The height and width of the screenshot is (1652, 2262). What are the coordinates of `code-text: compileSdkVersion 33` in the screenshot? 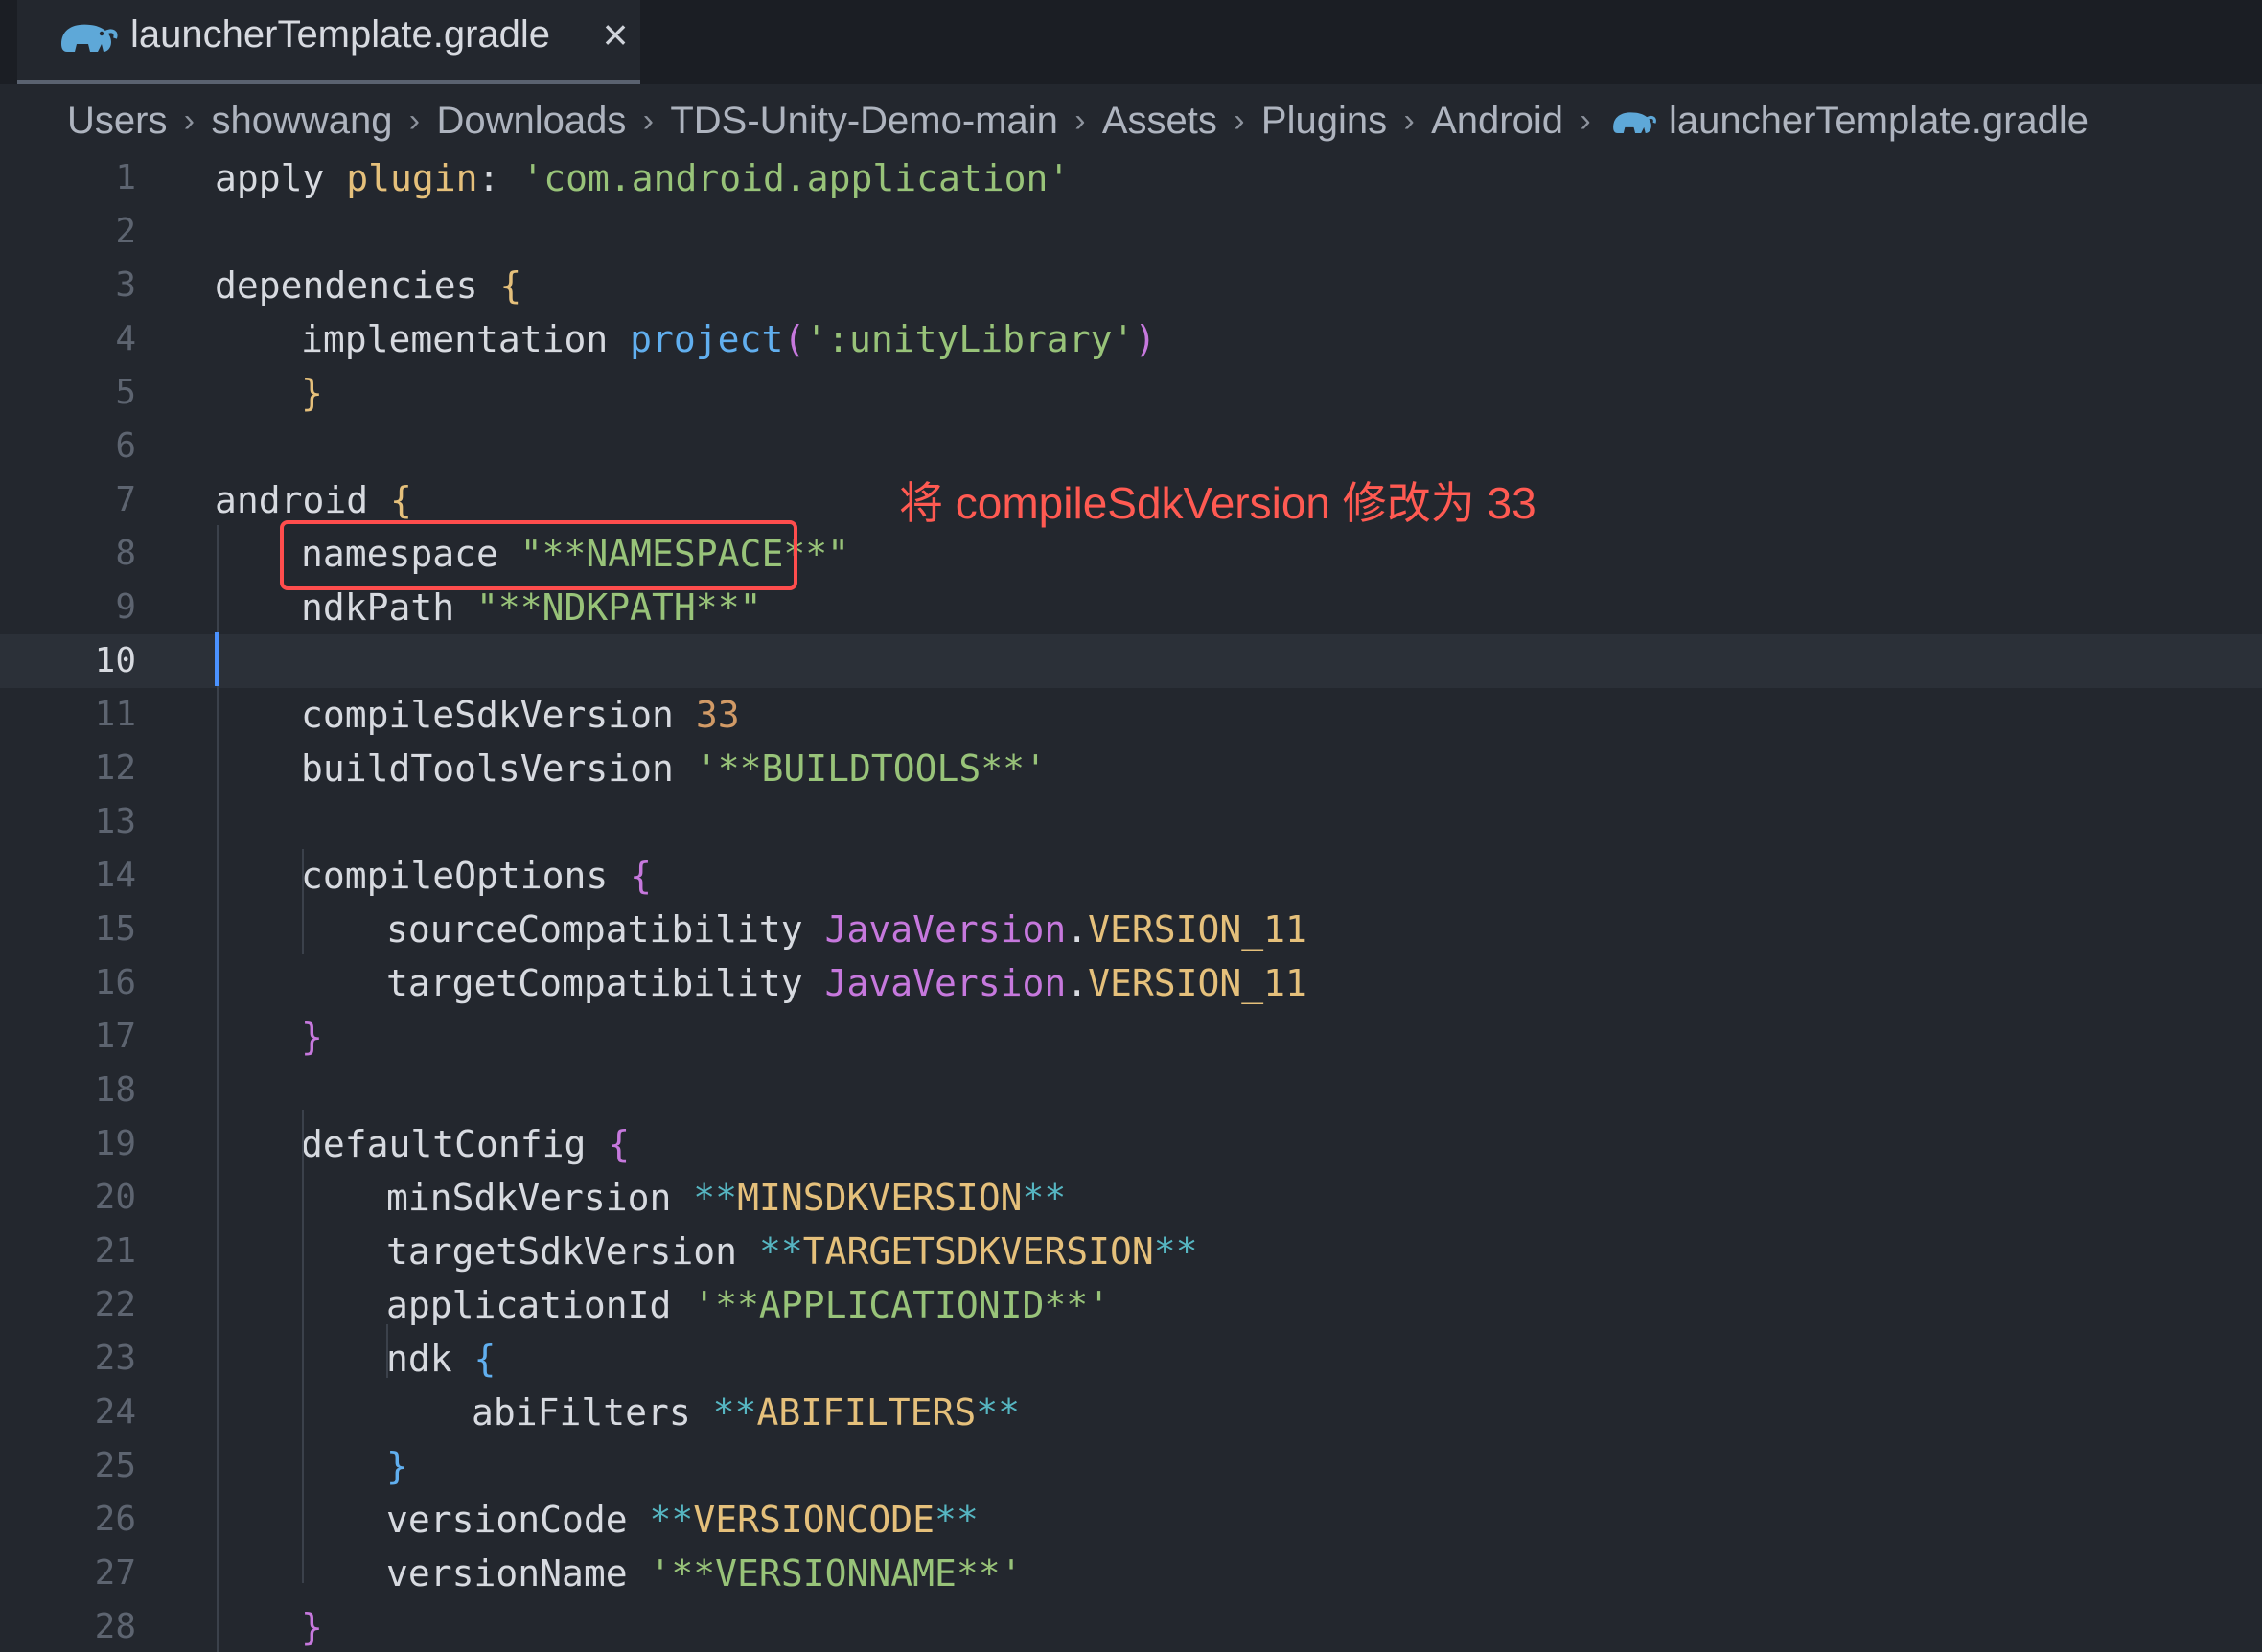 It's located at (520, 715).